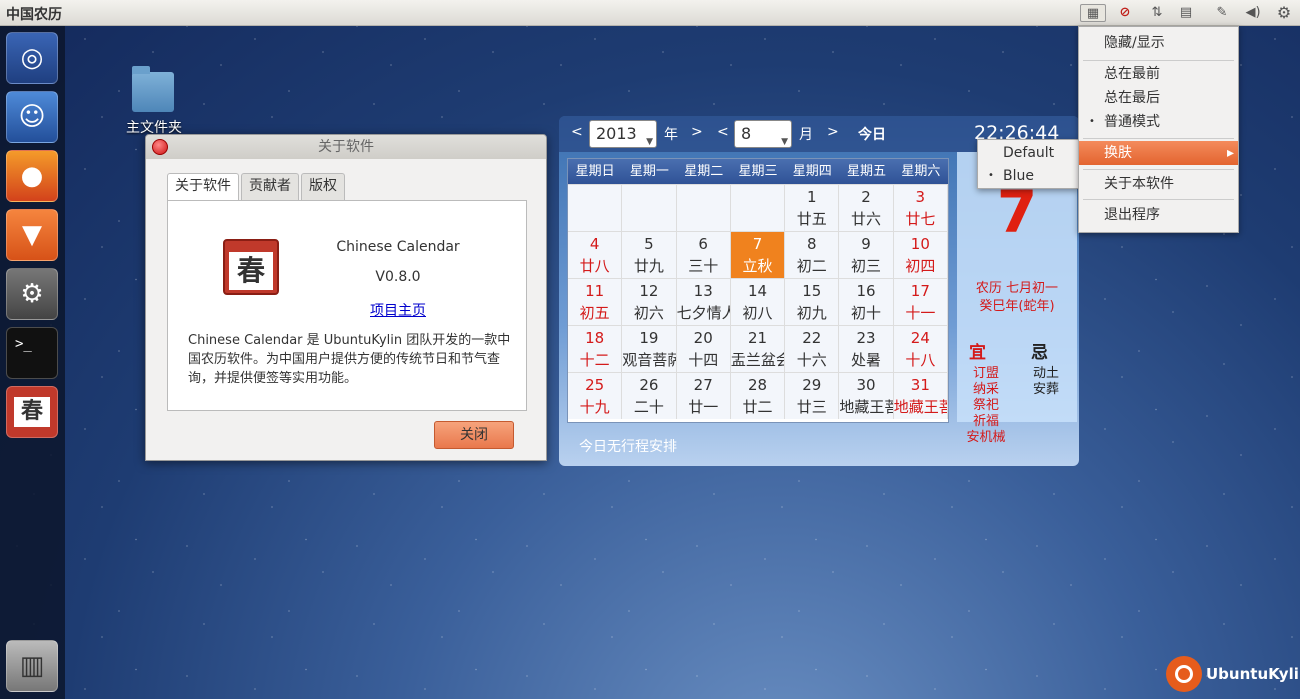 The image size is (1300, 699). What do you see at coordinates (703, 266) in the screenshot?
I see `lunar-day: 三十` at bounding box center [703, 266].